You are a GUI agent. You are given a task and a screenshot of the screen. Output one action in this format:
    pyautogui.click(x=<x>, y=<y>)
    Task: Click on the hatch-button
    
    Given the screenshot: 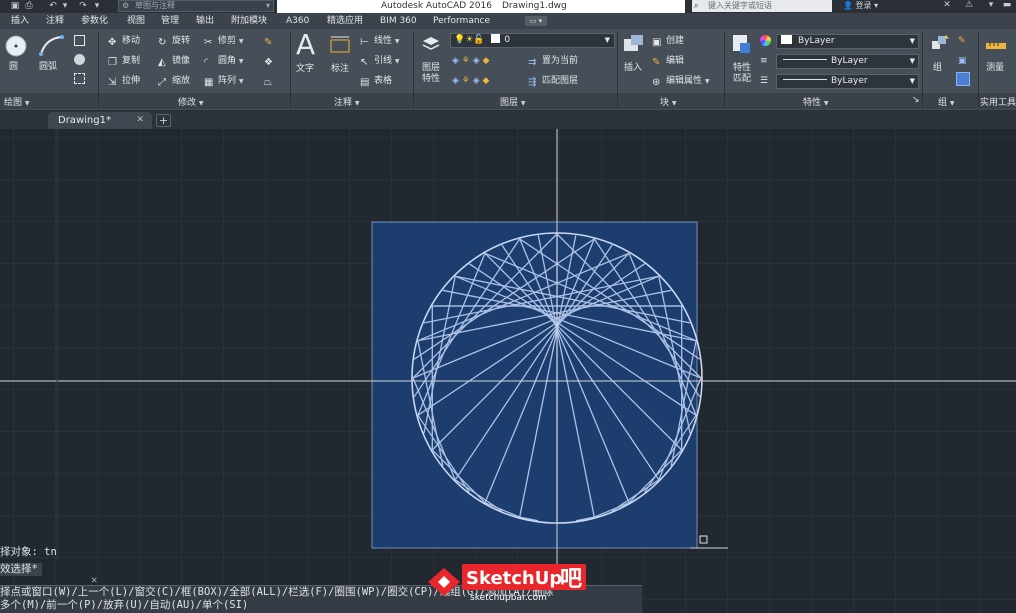 What is the action you would take?
    pyautogui.click(x=81, y=60)
    